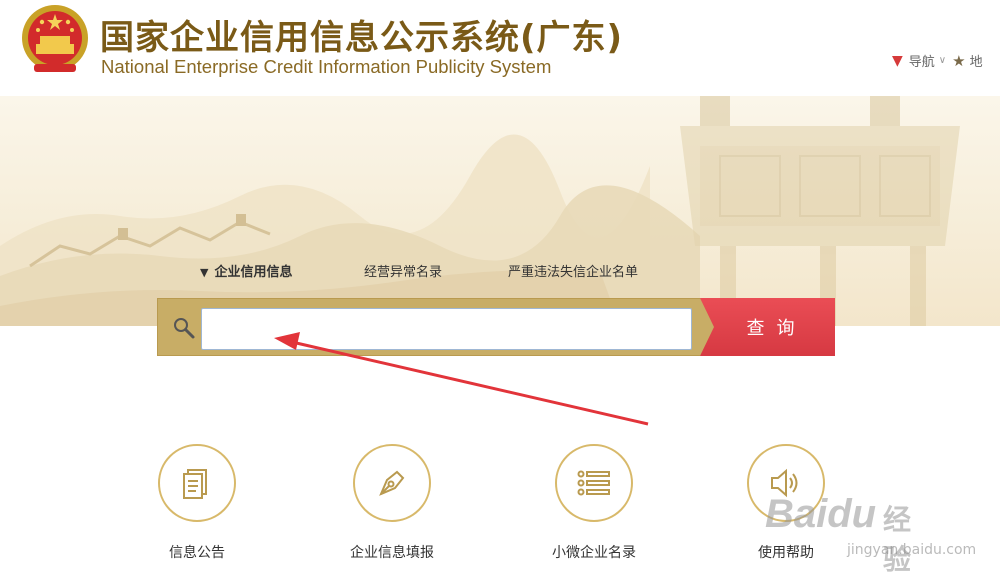  What do you see at coordinates (403, 270) in the screenshot?
I see `tab-abnormal-list: 经营异常名录` at bounding box center [403, 270].